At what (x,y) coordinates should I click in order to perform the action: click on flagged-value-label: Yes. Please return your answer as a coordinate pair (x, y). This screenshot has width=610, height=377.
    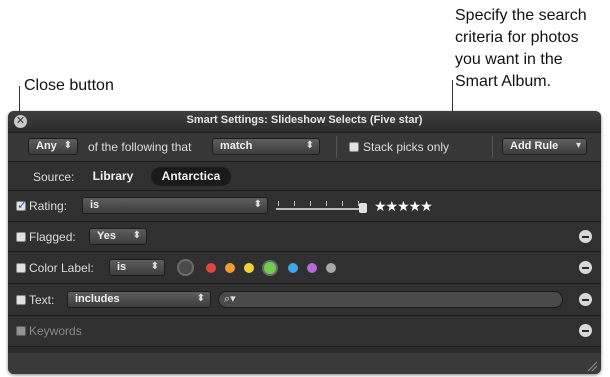
    Looking at the image, I should click on (106, 236).